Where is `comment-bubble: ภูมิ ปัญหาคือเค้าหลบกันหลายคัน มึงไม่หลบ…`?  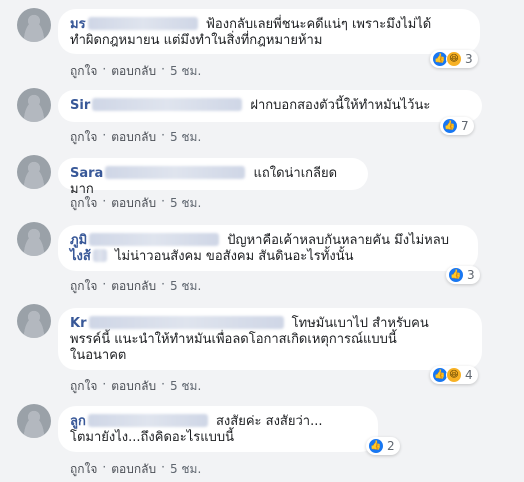
comment-bubble: ภูมิ ปัญหาคือเค้าหลบกันหลายคัน มึงไม่หลบ… is located at coordinates (268, 248).